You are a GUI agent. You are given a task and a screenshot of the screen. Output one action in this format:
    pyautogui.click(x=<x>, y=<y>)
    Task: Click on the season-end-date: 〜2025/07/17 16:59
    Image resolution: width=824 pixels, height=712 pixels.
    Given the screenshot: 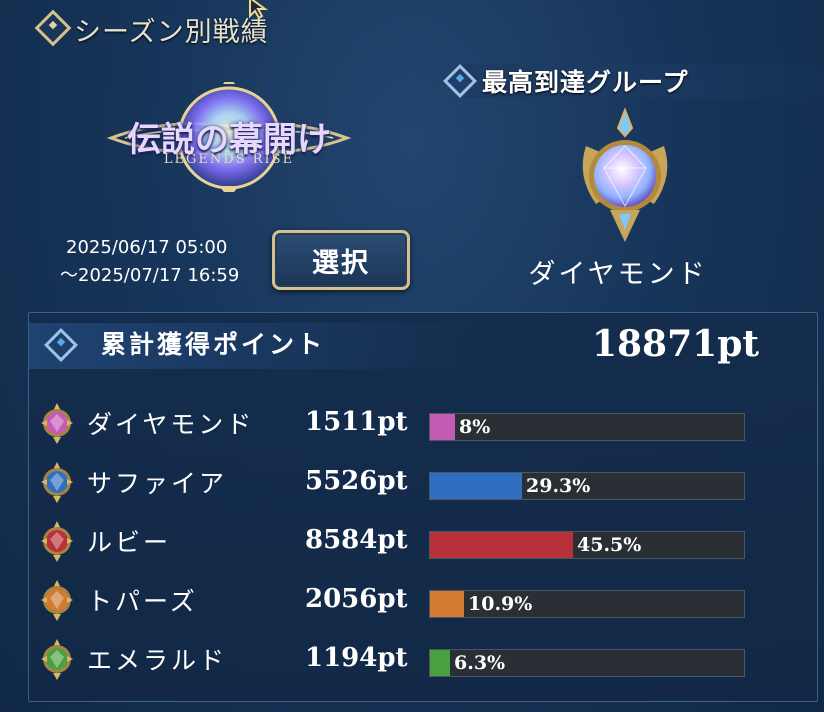 What is the action you would take?
    pyautogui.click(x=150, y=275)
    